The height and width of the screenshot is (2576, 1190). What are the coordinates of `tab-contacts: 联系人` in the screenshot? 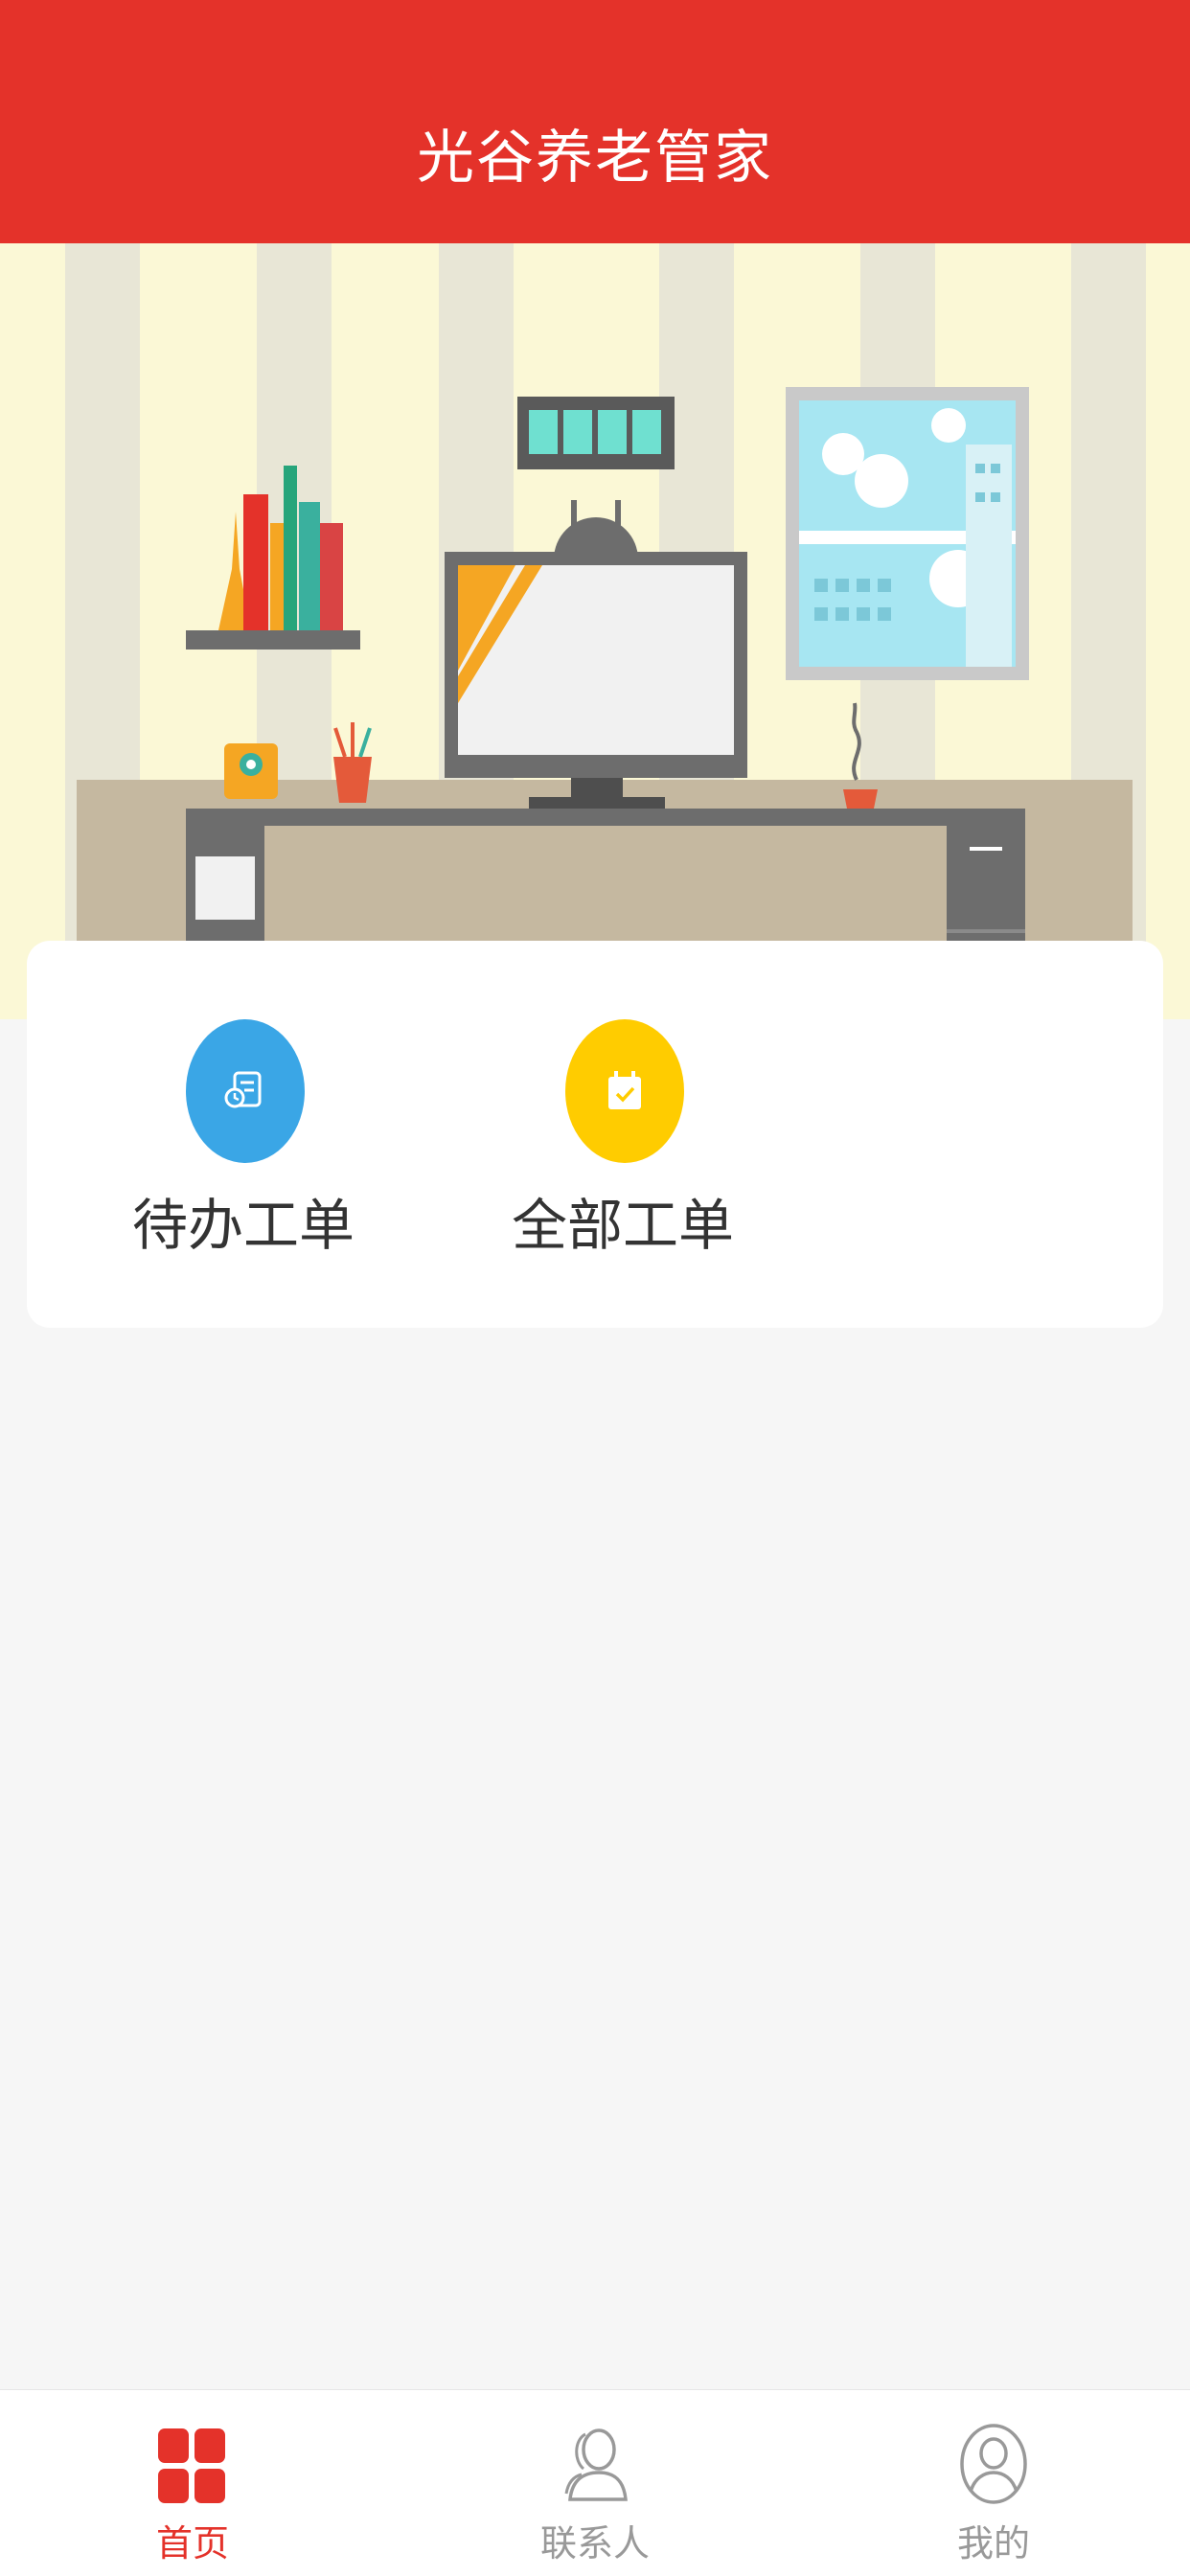 It's located at (595, 2483).